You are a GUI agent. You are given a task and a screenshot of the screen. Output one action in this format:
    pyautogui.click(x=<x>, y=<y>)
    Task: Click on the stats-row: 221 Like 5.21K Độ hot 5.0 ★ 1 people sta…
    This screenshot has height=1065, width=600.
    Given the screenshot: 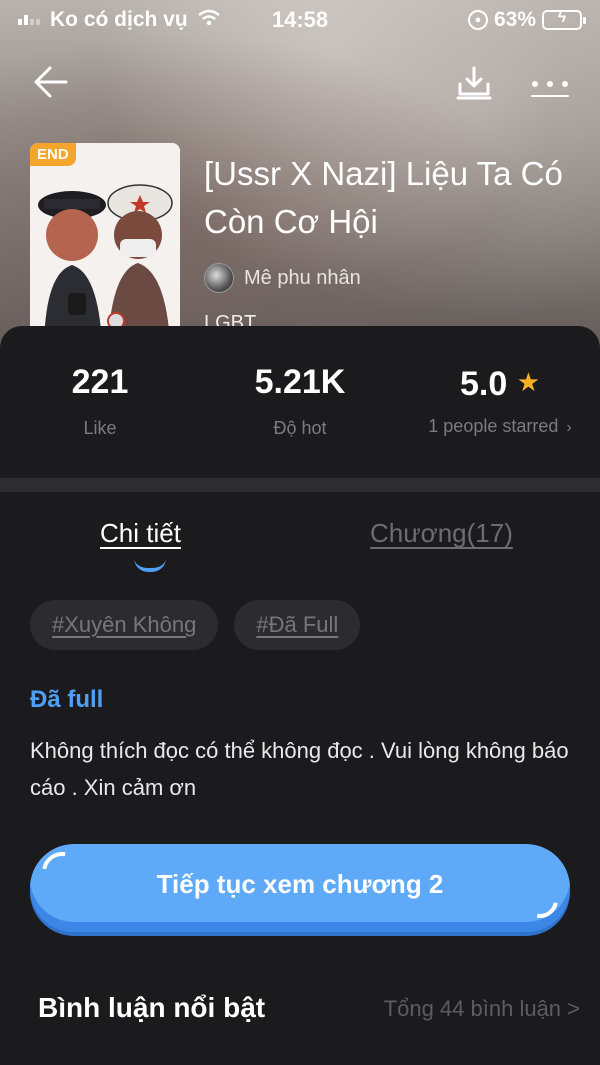 What is the action you would take?
    pyautogui.click(x=300, y=400)
    